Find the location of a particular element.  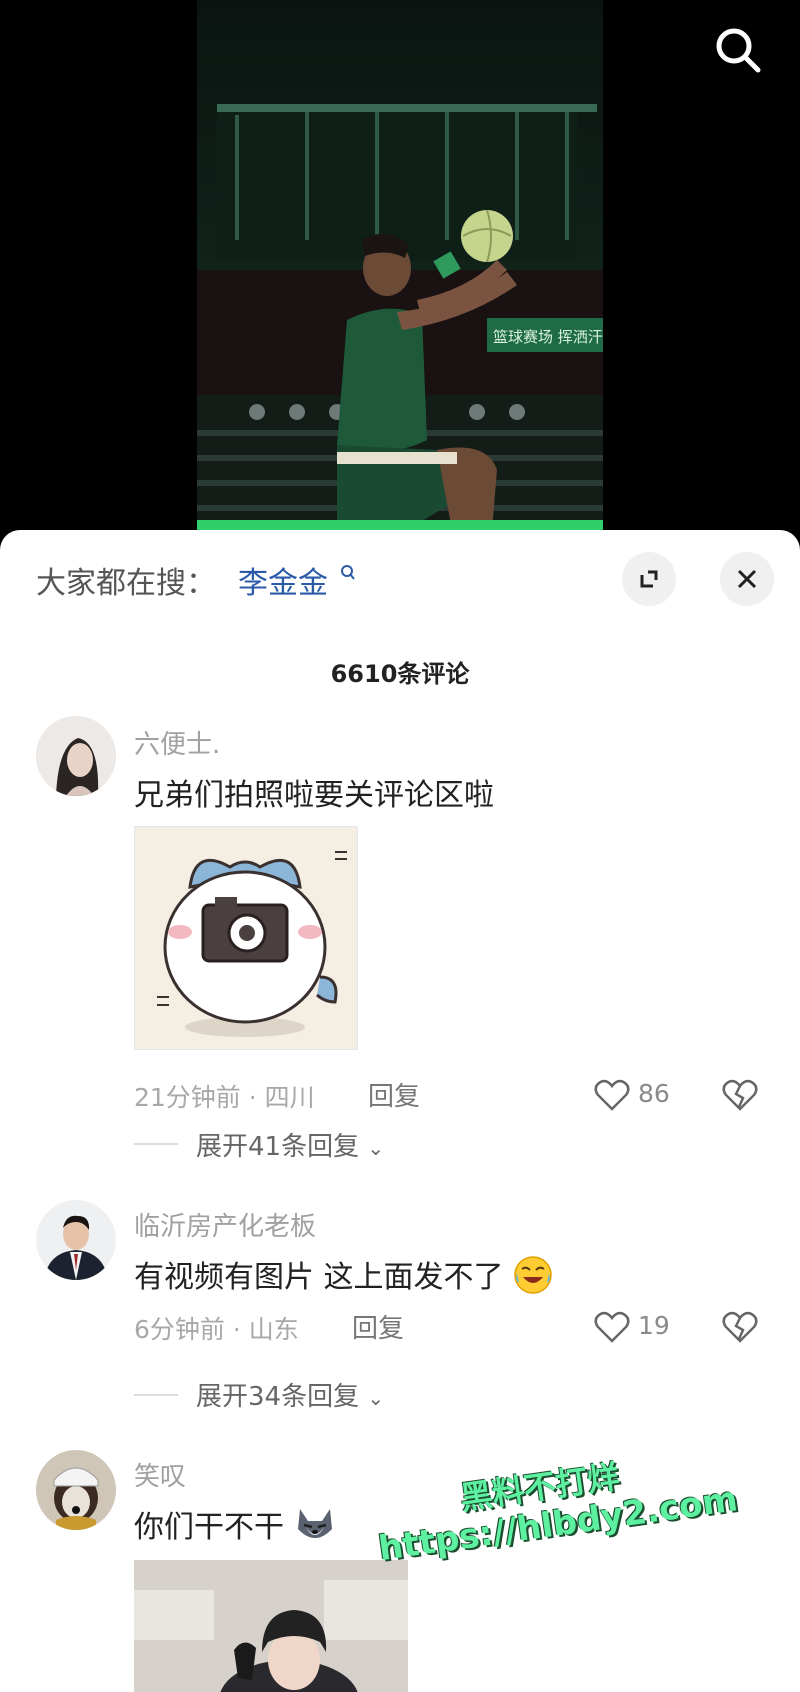

search-button is located at coordinates (738, 50).